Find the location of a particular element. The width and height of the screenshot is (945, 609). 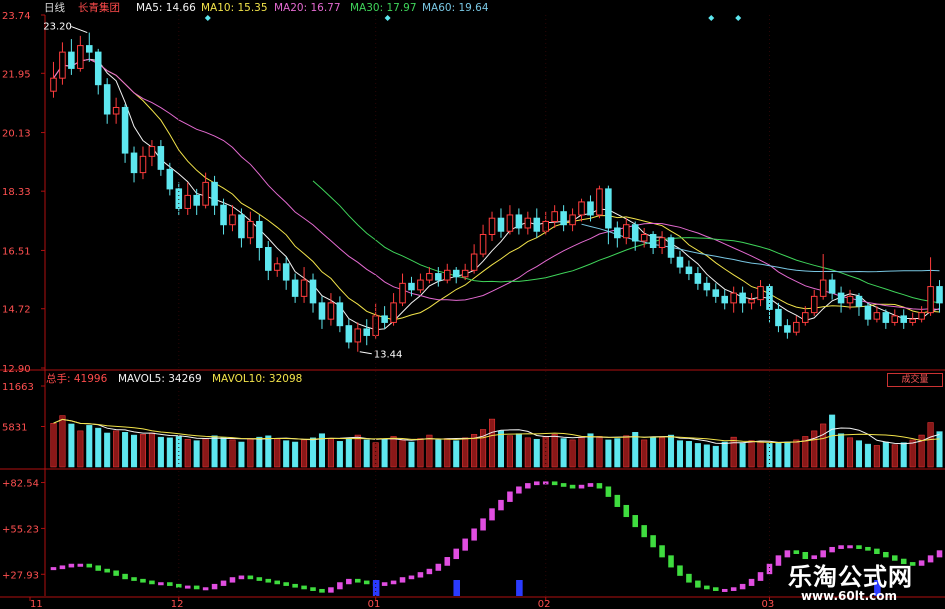

event-marker-icon is located at coordinates (711, 18).